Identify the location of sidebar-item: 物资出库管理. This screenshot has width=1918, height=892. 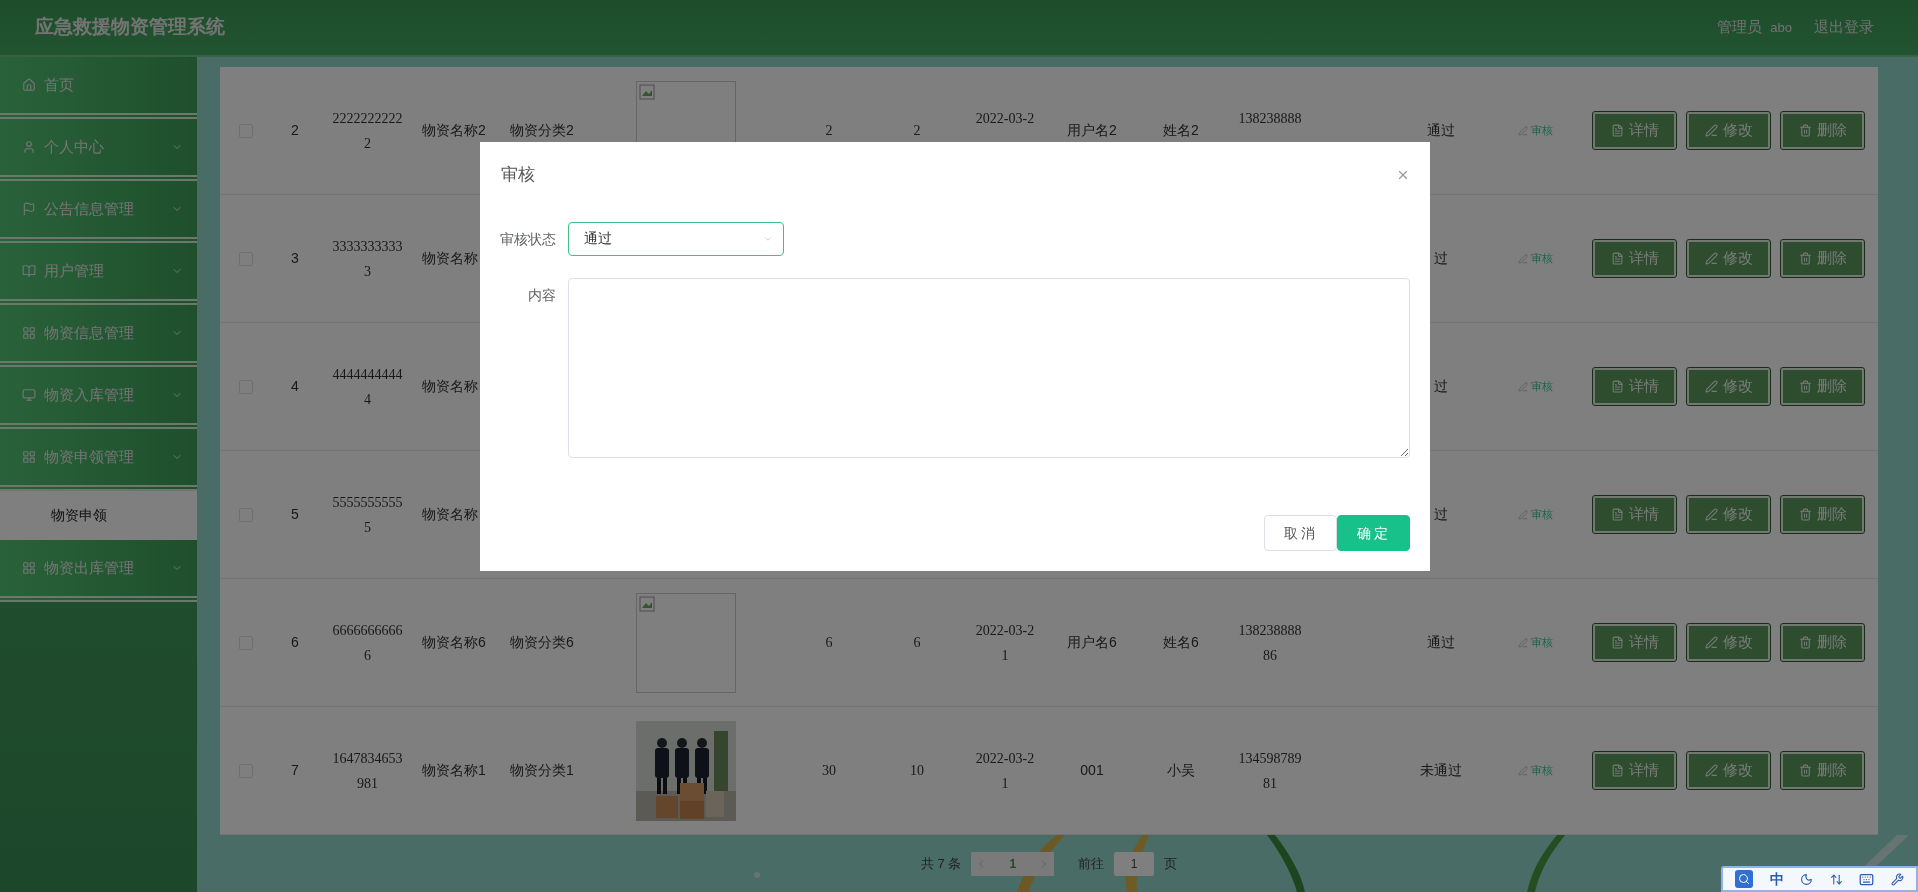
(98, 571).